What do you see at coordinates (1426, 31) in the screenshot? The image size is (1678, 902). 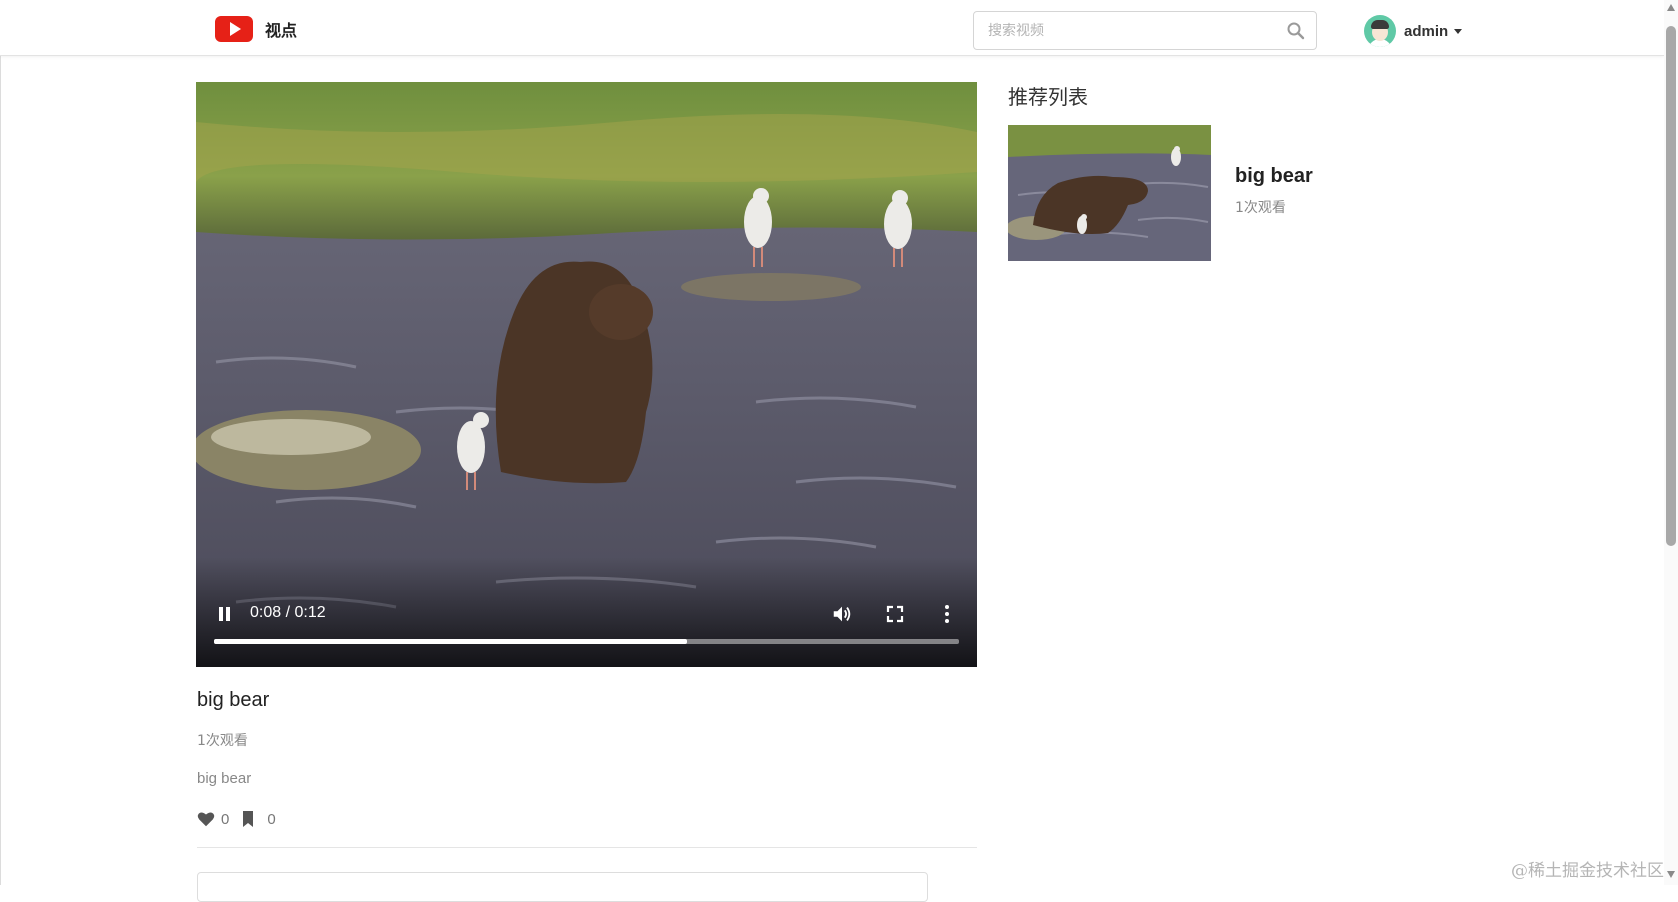 I see `username: admin` at bounding box center [1426, 31].